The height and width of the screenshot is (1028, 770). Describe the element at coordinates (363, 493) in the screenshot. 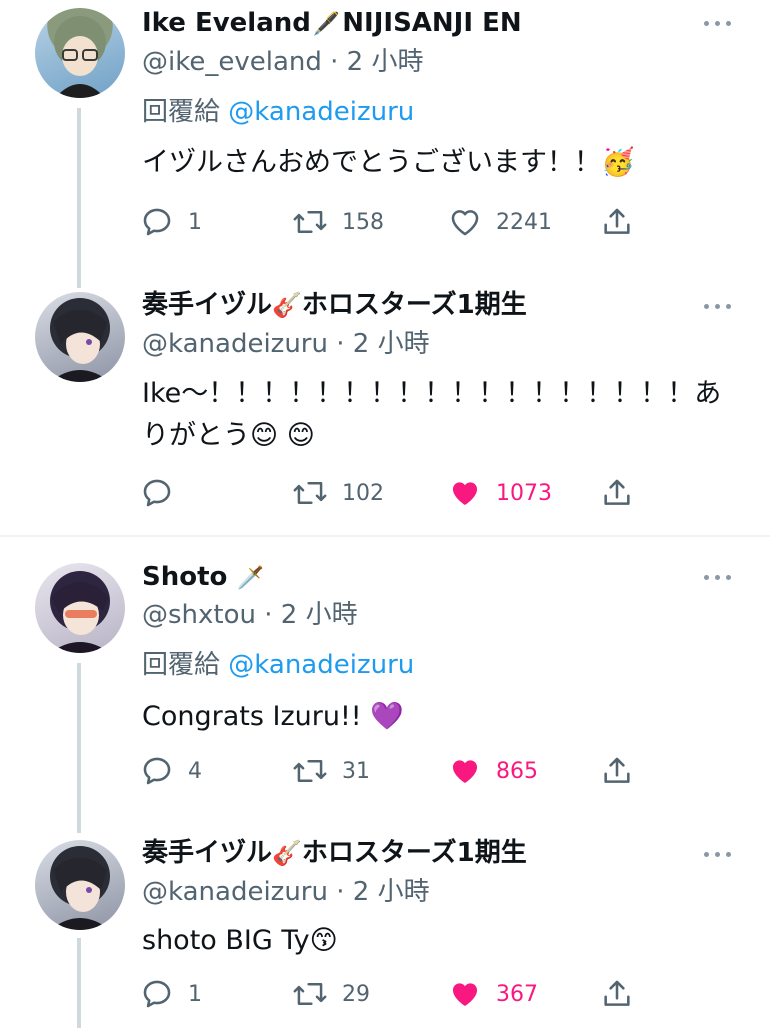

I see `retweet-count: 102` at that location.